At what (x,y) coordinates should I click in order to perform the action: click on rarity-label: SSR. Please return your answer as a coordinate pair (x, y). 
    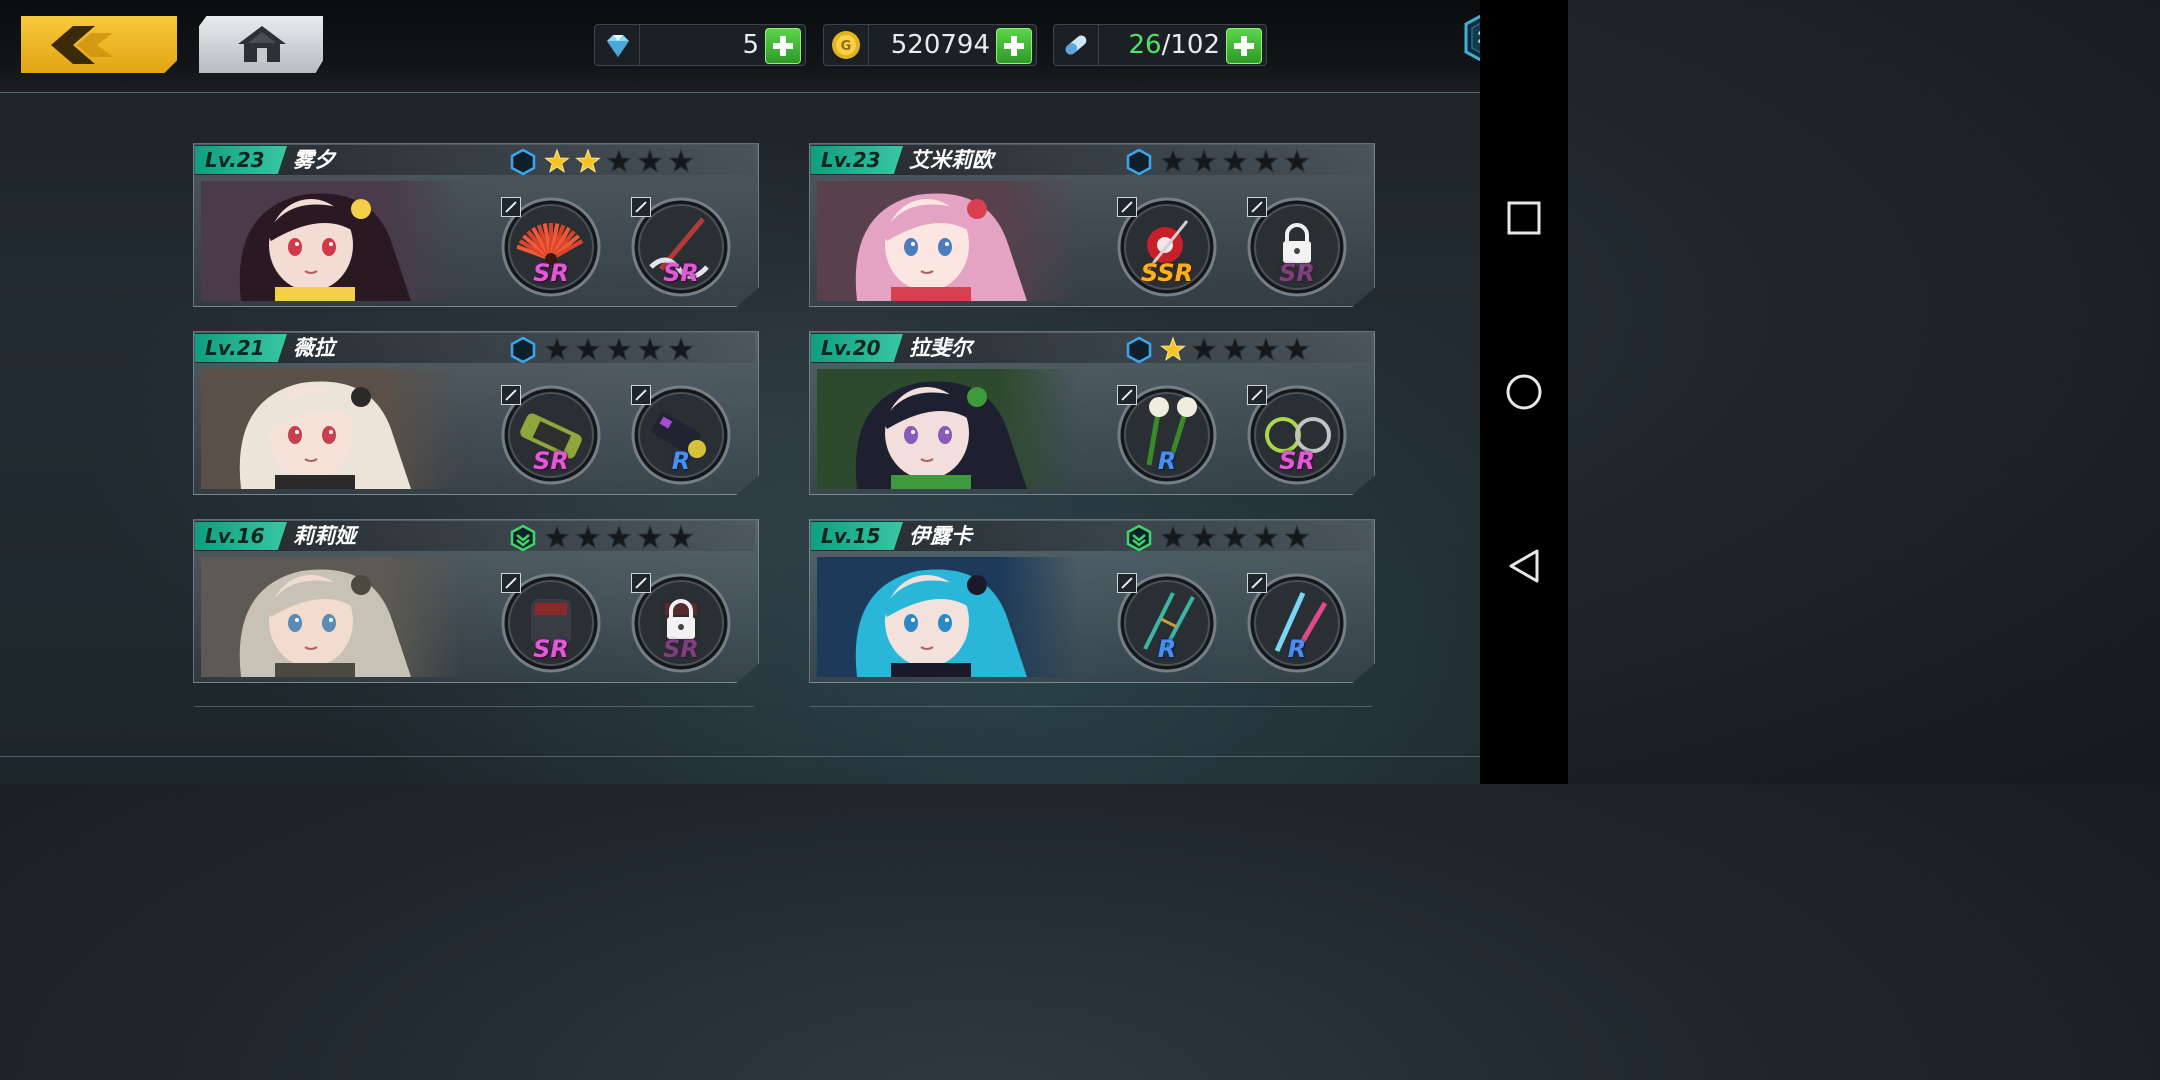
    Looking at the image, I should click on (1167, 273).